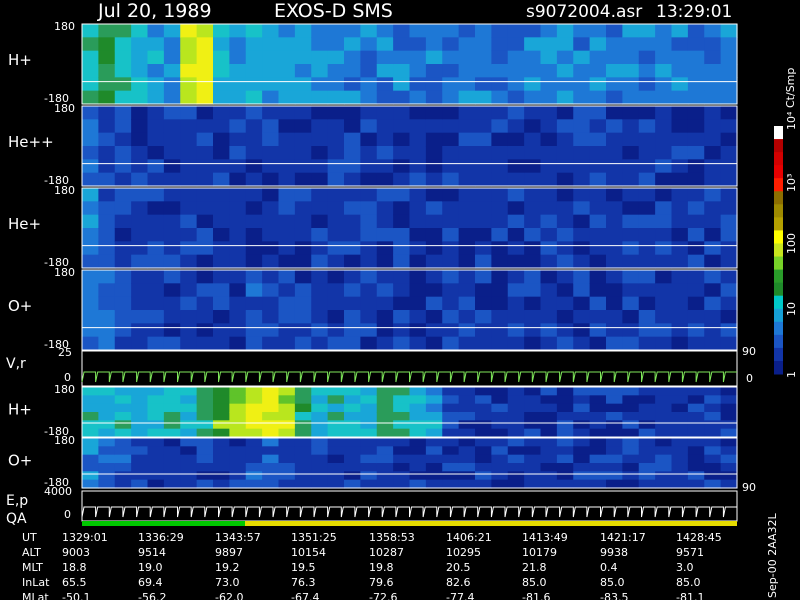 The image size is (800, 600). What do you see at coordinates (749, 351) in the screenshot?
I see `vr-right-tick-top: 90` at bounding box center [749, 351].